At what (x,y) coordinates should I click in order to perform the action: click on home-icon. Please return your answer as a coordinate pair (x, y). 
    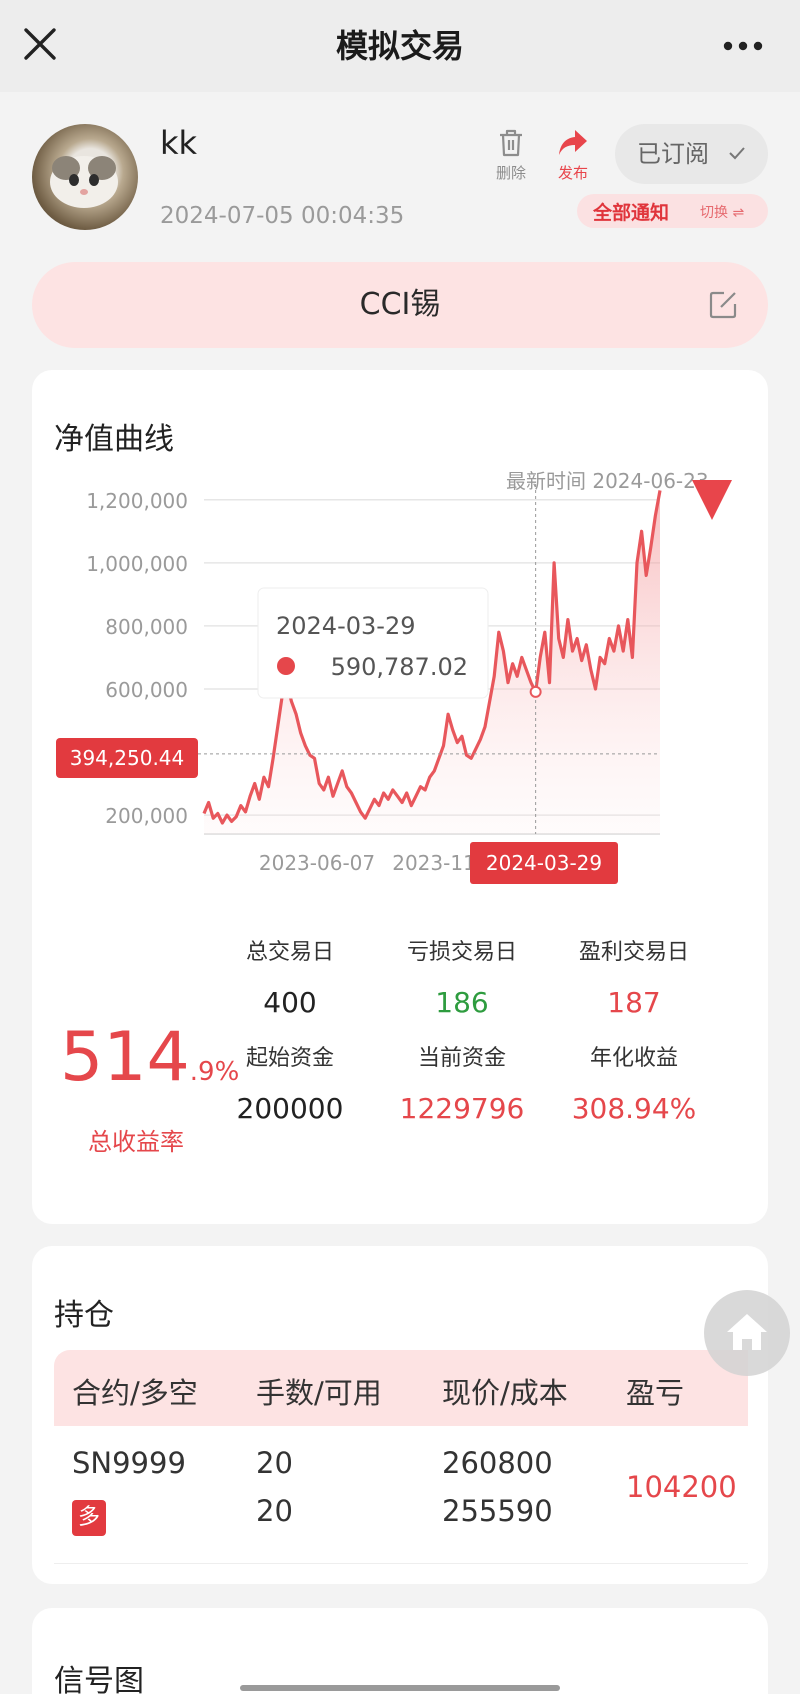
    Looking at the image, I should click on (747, 1332).